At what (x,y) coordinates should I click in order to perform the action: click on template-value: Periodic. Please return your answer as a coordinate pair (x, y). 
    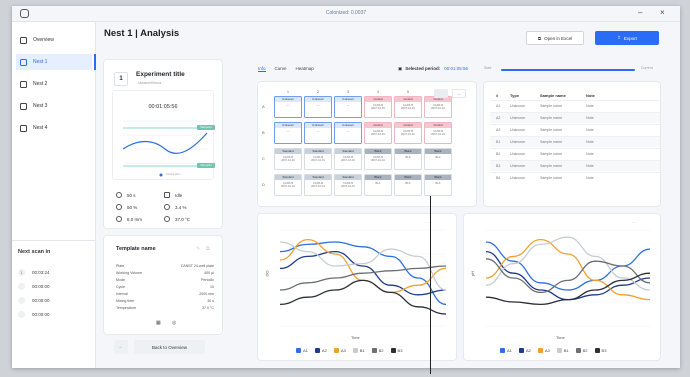
    Looking at the image, I should click on (207, 280).